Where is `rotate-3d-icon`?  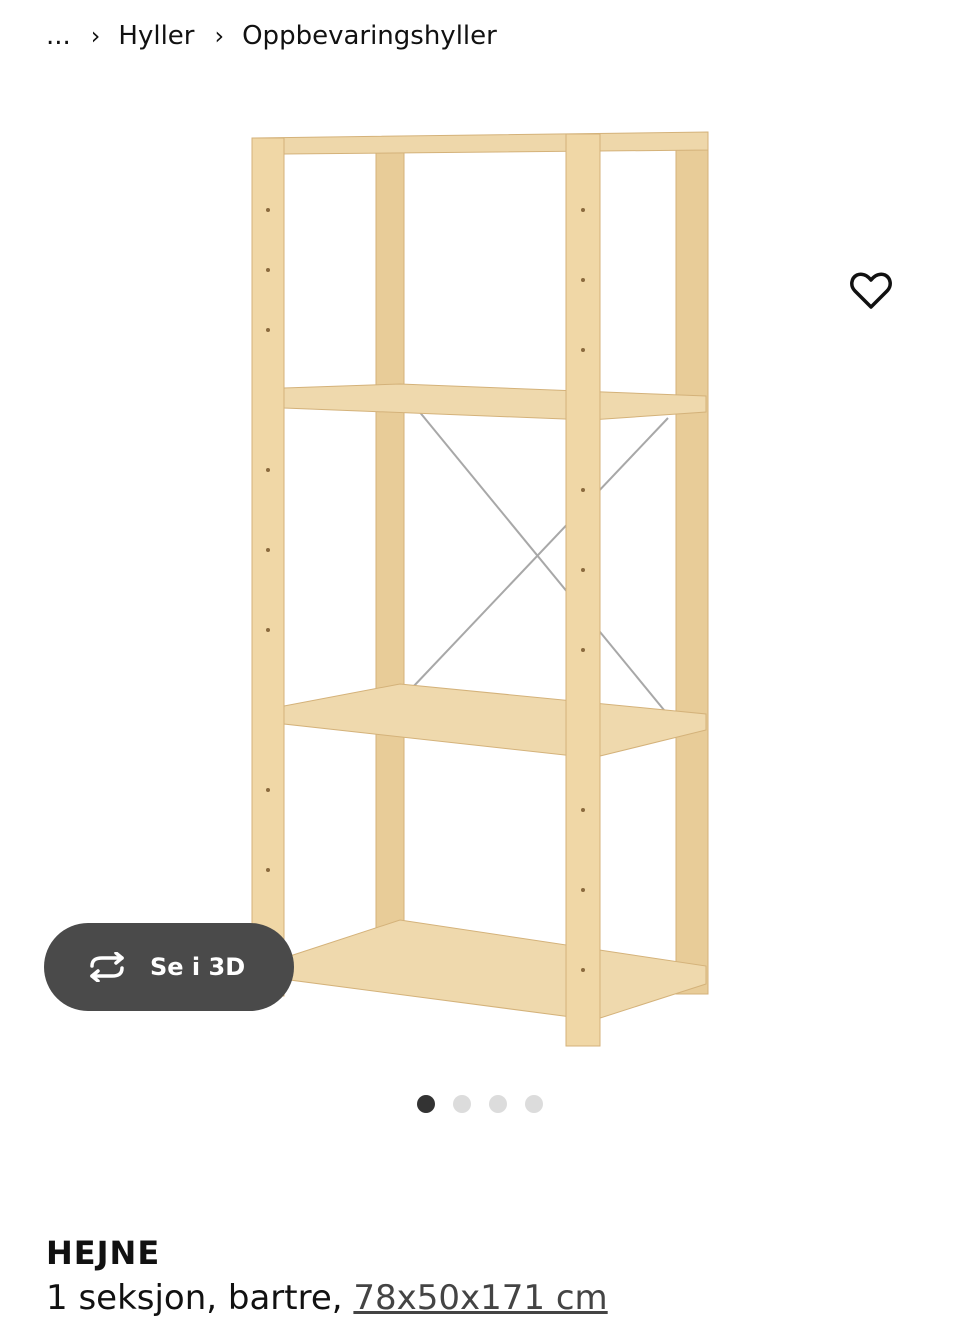 rotate-3d-icon is located at coordinates (107, 967).